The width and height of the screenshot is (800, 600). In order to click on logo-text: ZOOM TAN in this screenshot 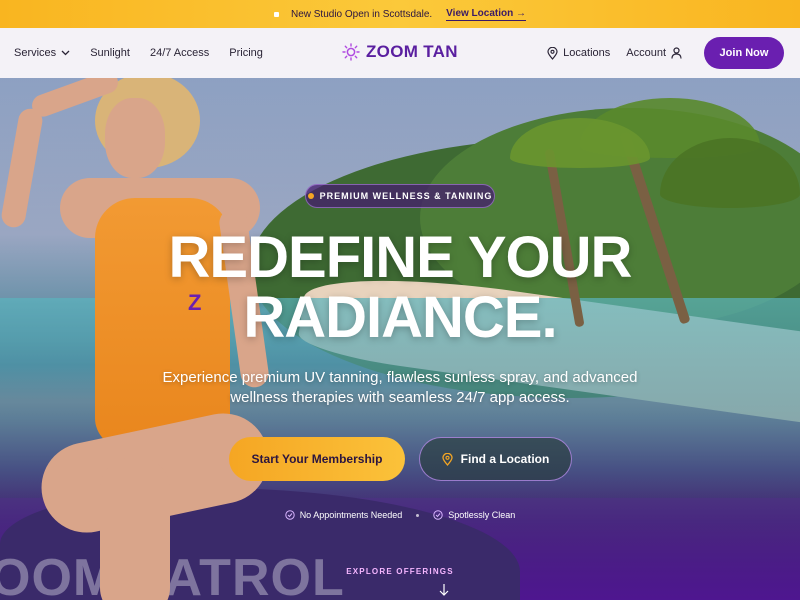, I will do `click(412, 51)`.